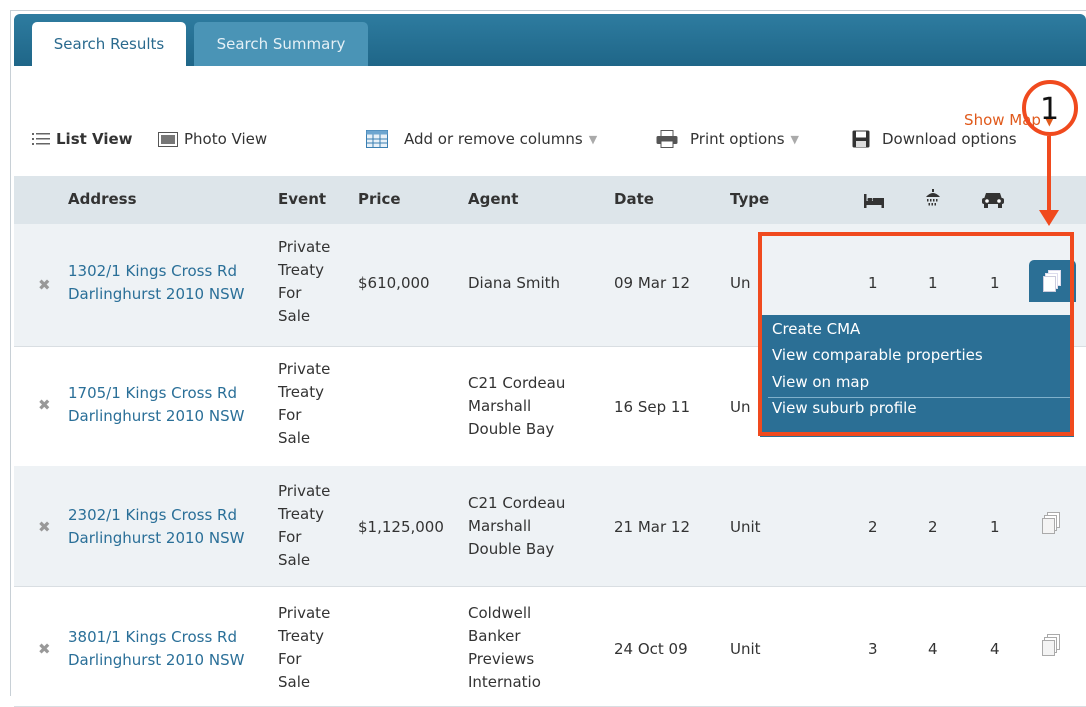  What do you see at coordinates (501, 659) in the screenshot?
I see `agent-line: Previews` at bounding box center [501, 659].